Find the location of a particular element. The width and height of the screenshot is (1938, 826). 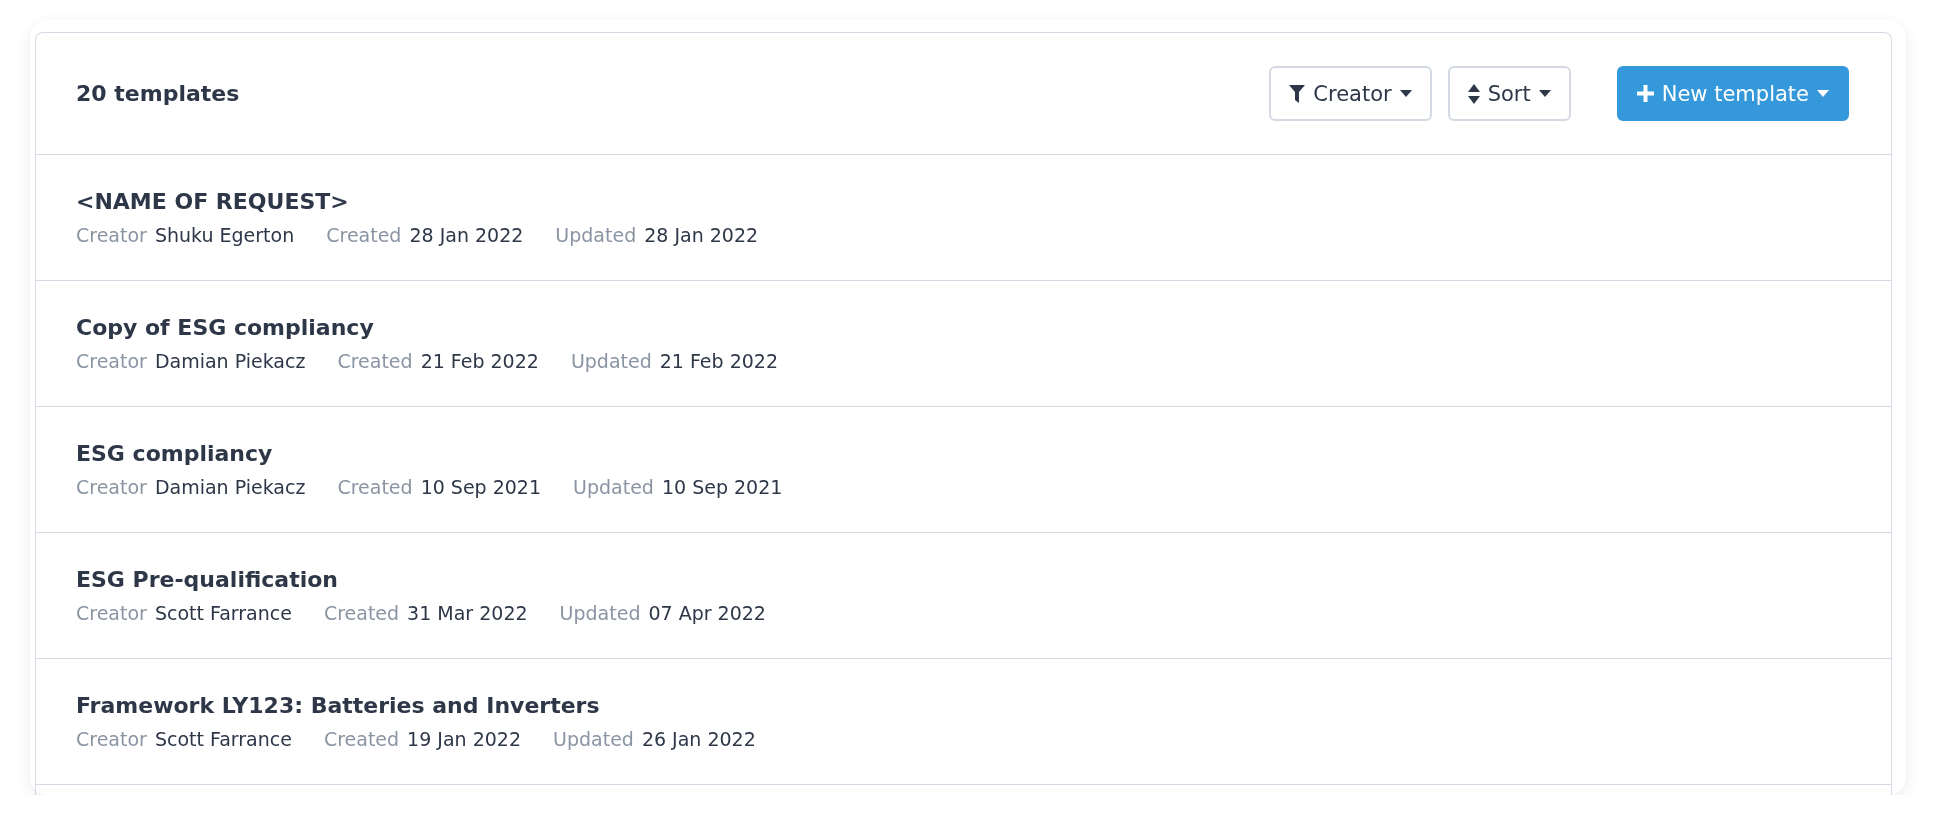

filter-icon is located at coordinates (1297, 93).